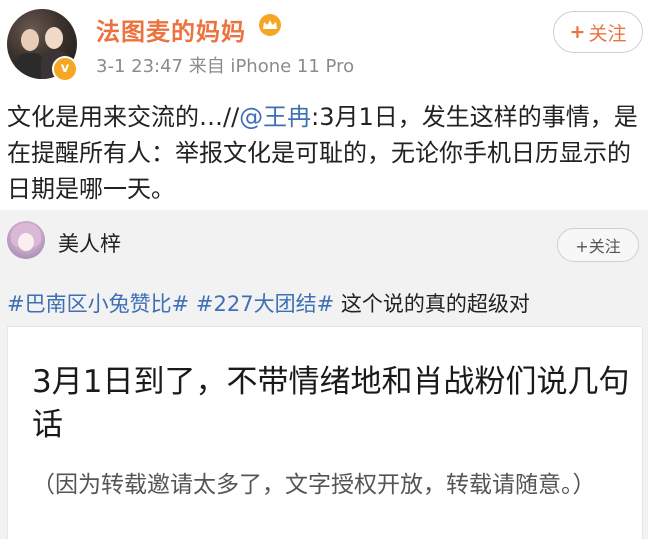 The image size is (648, 539). What do you see at coordinates (225, 66) in the screenshot?
I see `post-meta: 3-1 23:47 来自 iPhone 11 Pro` at bounding box center [225, 66].